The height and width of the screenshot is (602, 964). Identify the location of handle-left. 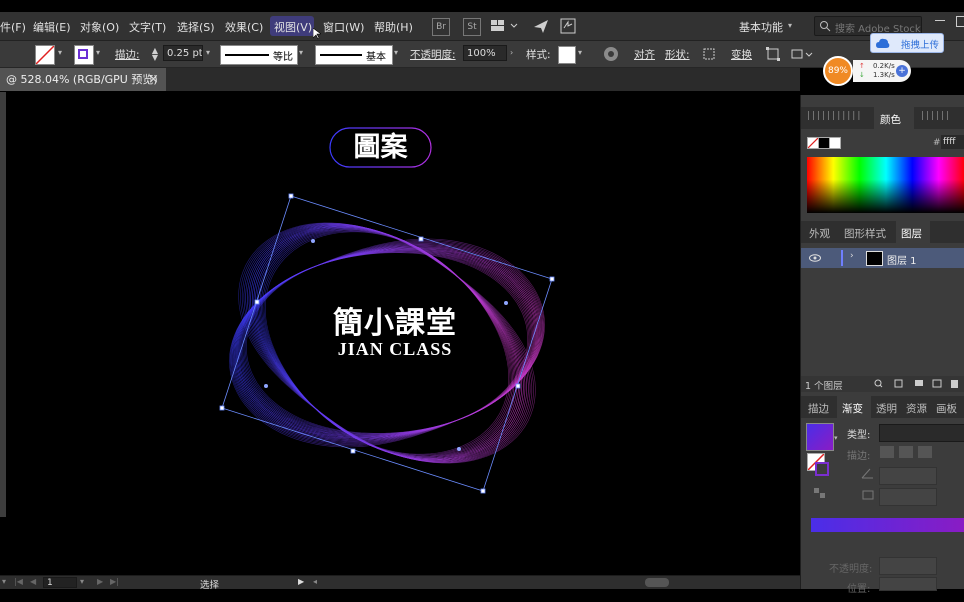
(257, 302).